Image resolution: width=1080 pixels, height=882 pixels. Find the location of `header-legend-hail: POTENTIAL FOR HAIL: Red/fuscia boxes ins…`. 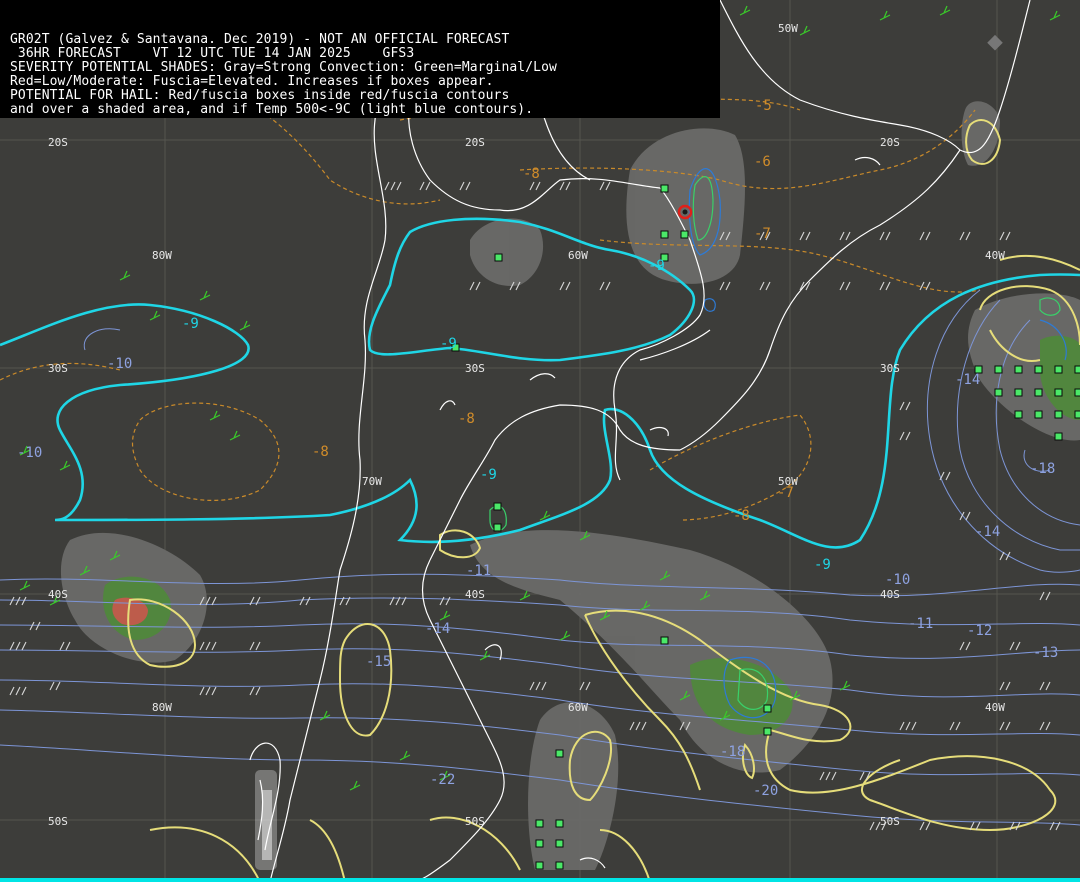

header-legend-hail: POTENTIAL FOR HAIL: Red/fuscia boxes ins… is located at coordinates (260, 95).